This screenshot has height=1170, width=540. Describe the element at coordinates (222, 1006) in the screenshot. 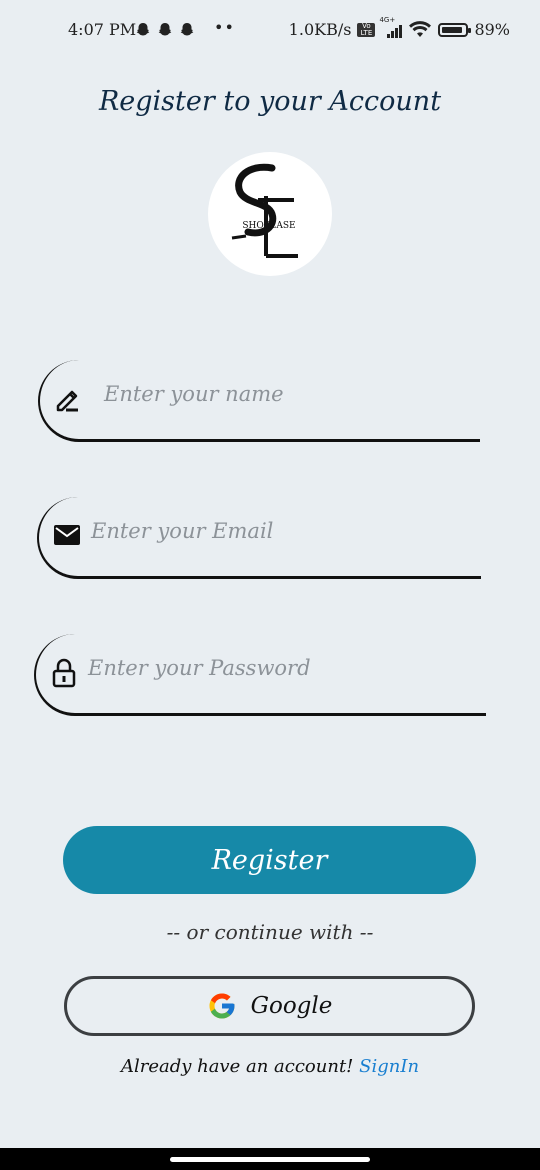

I see `google-icon` at that location.